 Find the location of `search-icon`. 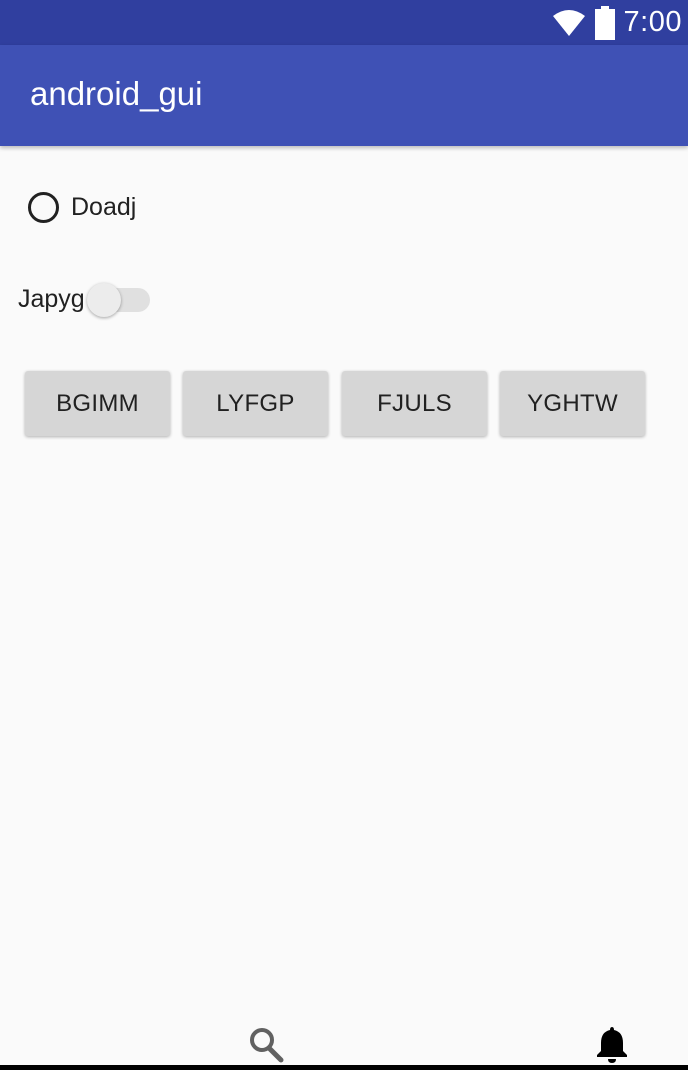

search-icon is located at coordinates (266, 1044).